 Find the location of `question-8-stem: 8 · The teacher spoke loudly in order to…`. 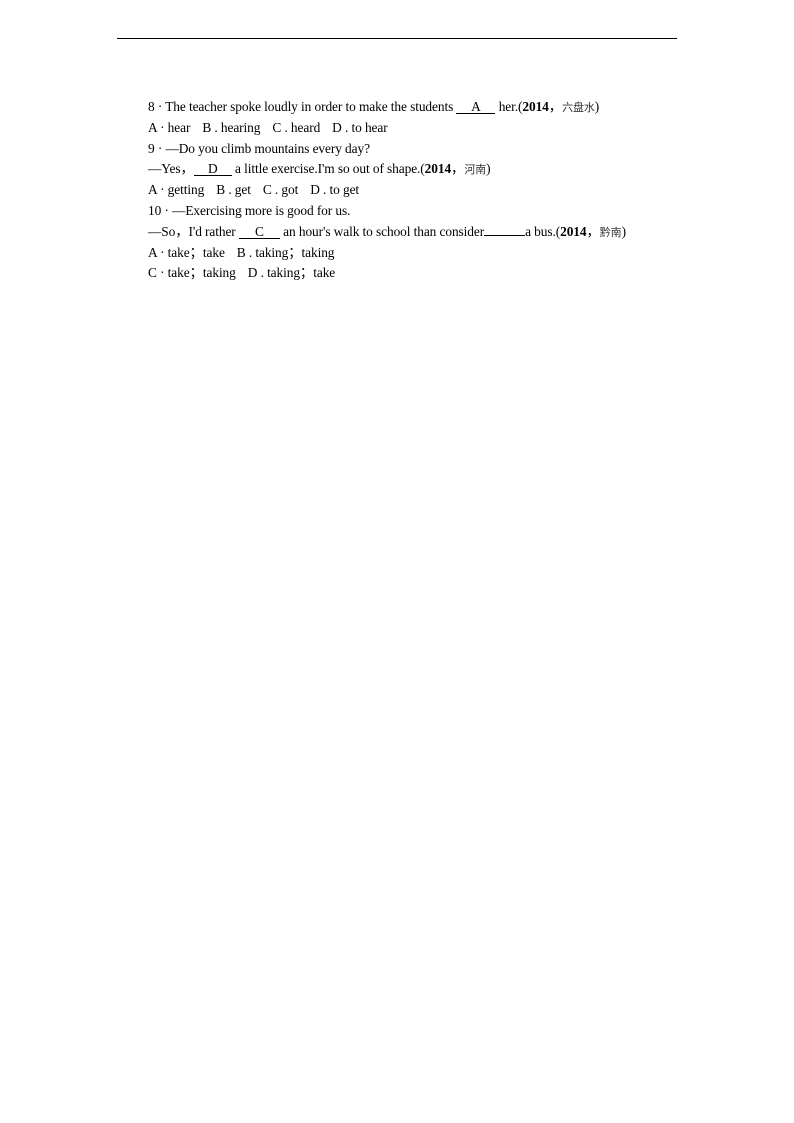

question-8-stem: 8 · The teacher spoke loudly in order to… is located at coordinates (418, 107).